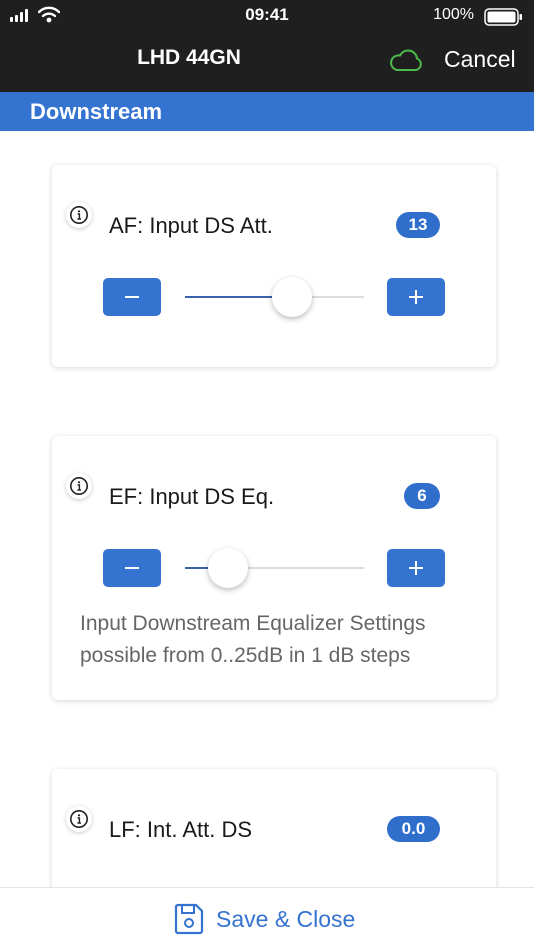 This screenshot has height=951, width=534. Describe the element at coordinates (267, 111) in the screenshot. I see `section-header: Downstream` at that location.